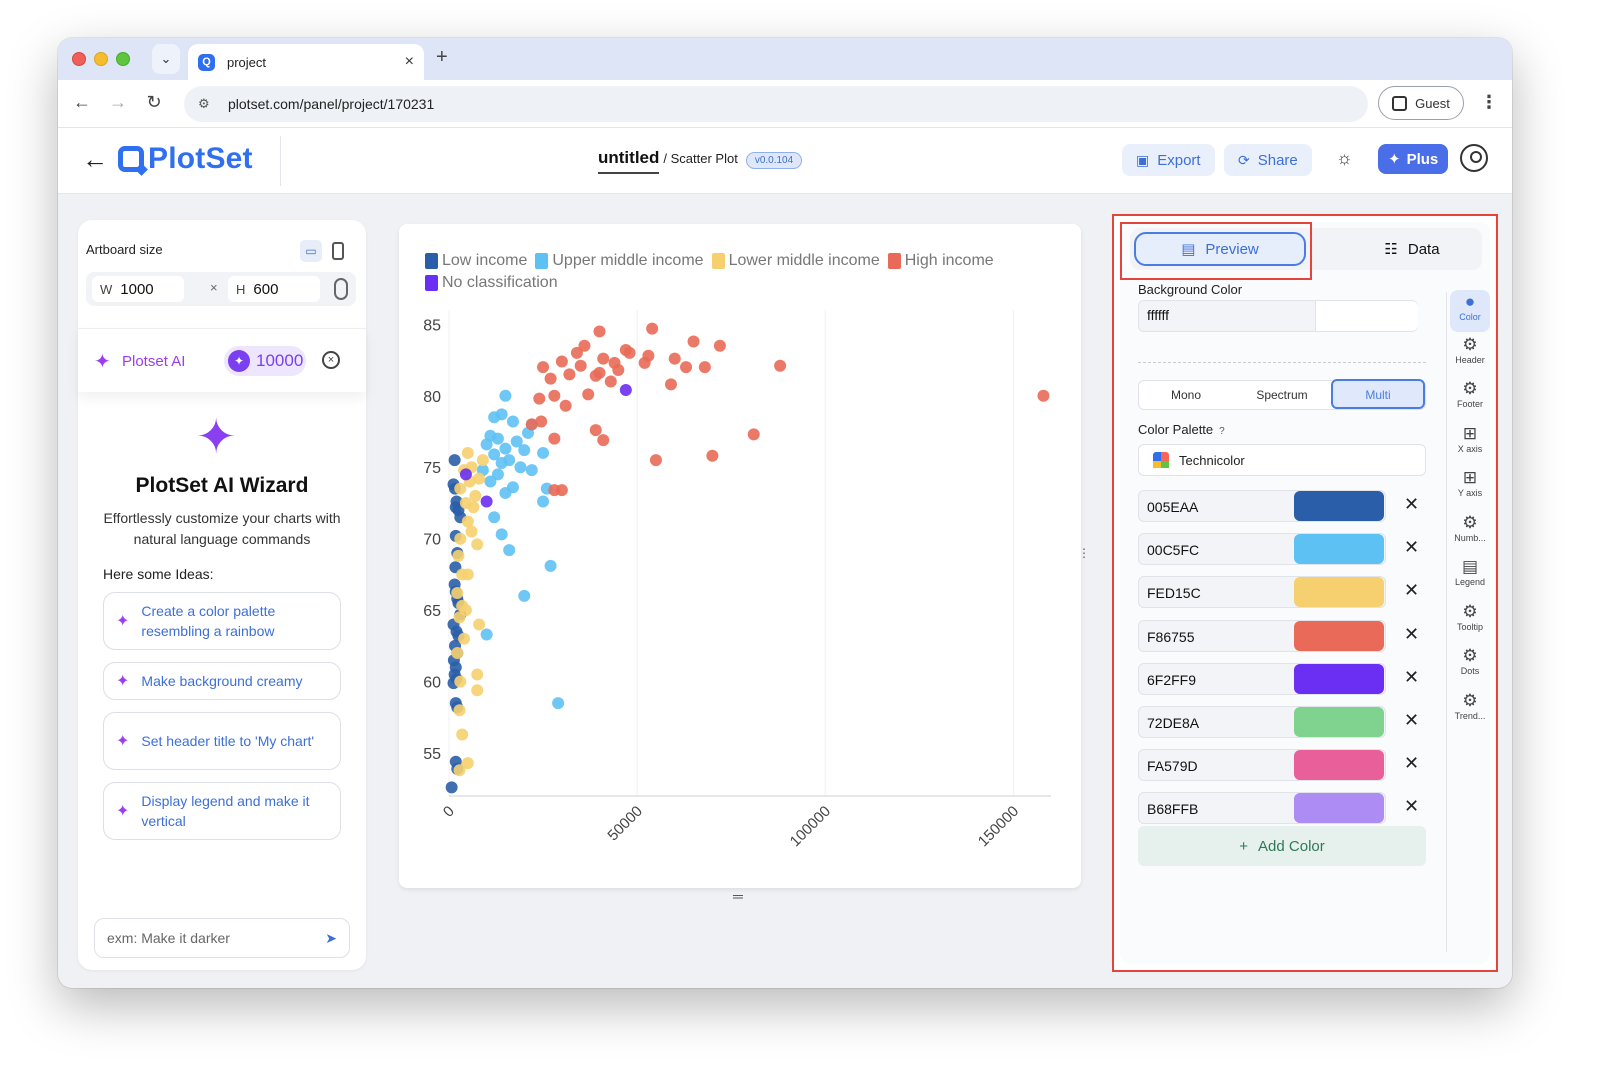 Image resolution: width=1600 pixels, height=1086 pixels. I want to click on zoom-window-button, so click(123, 59).